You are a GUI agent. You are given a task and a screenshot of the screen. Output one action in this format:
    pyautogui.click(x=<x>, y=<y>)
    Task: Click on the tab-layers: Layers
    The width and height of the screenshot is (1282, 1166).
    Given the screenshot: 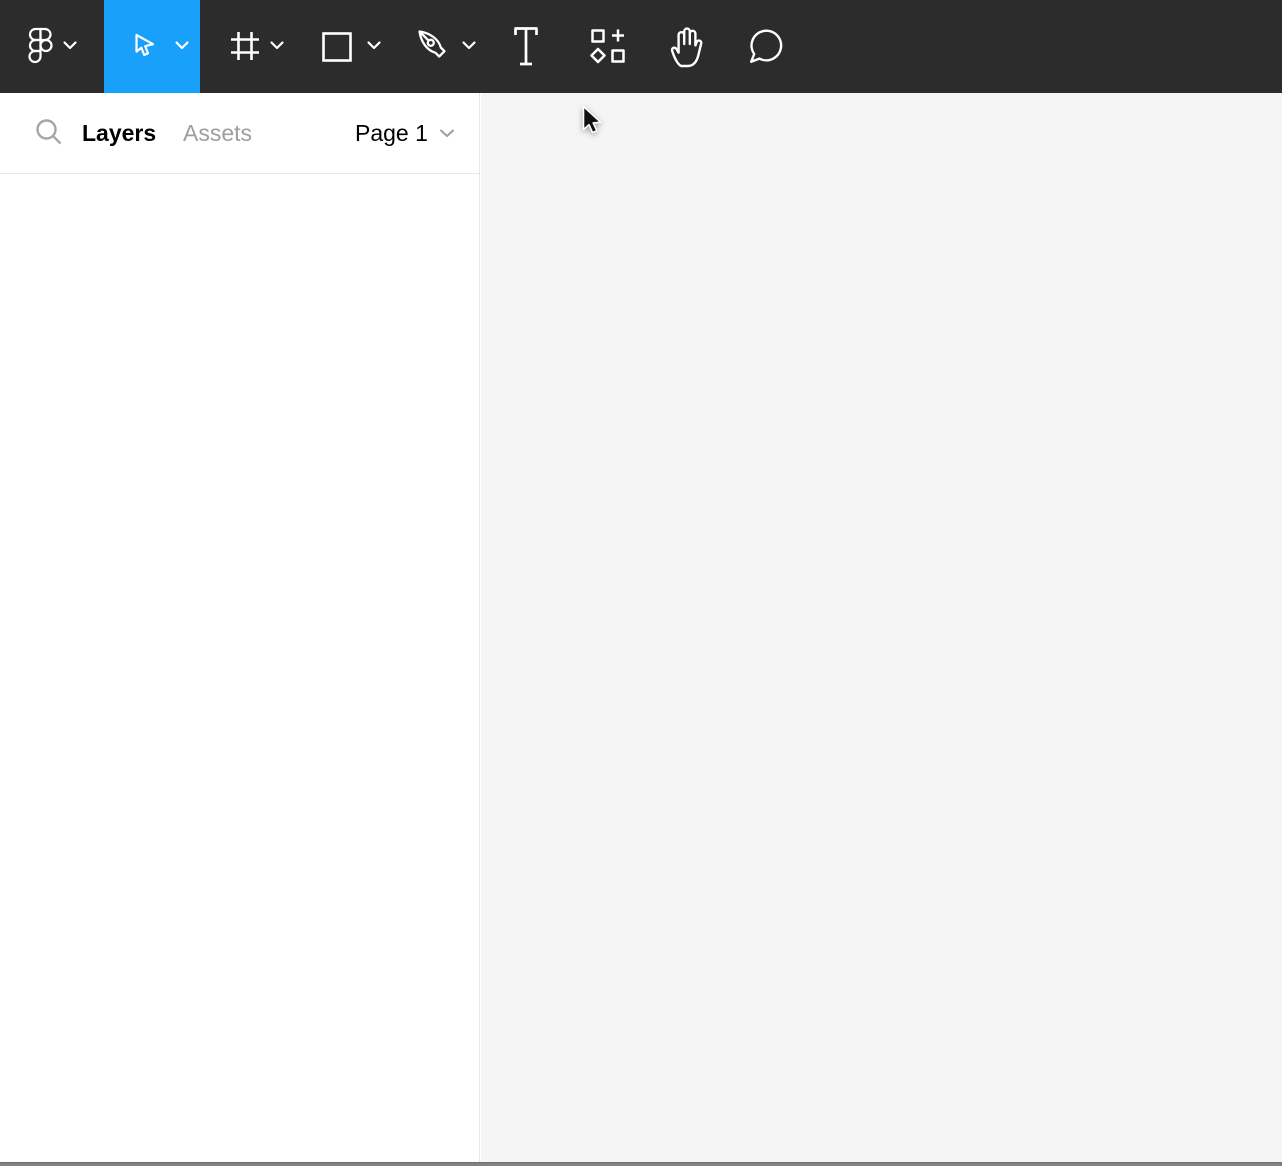 What is the action you would take?
    pyautogui.click(x=119, y=133)
    